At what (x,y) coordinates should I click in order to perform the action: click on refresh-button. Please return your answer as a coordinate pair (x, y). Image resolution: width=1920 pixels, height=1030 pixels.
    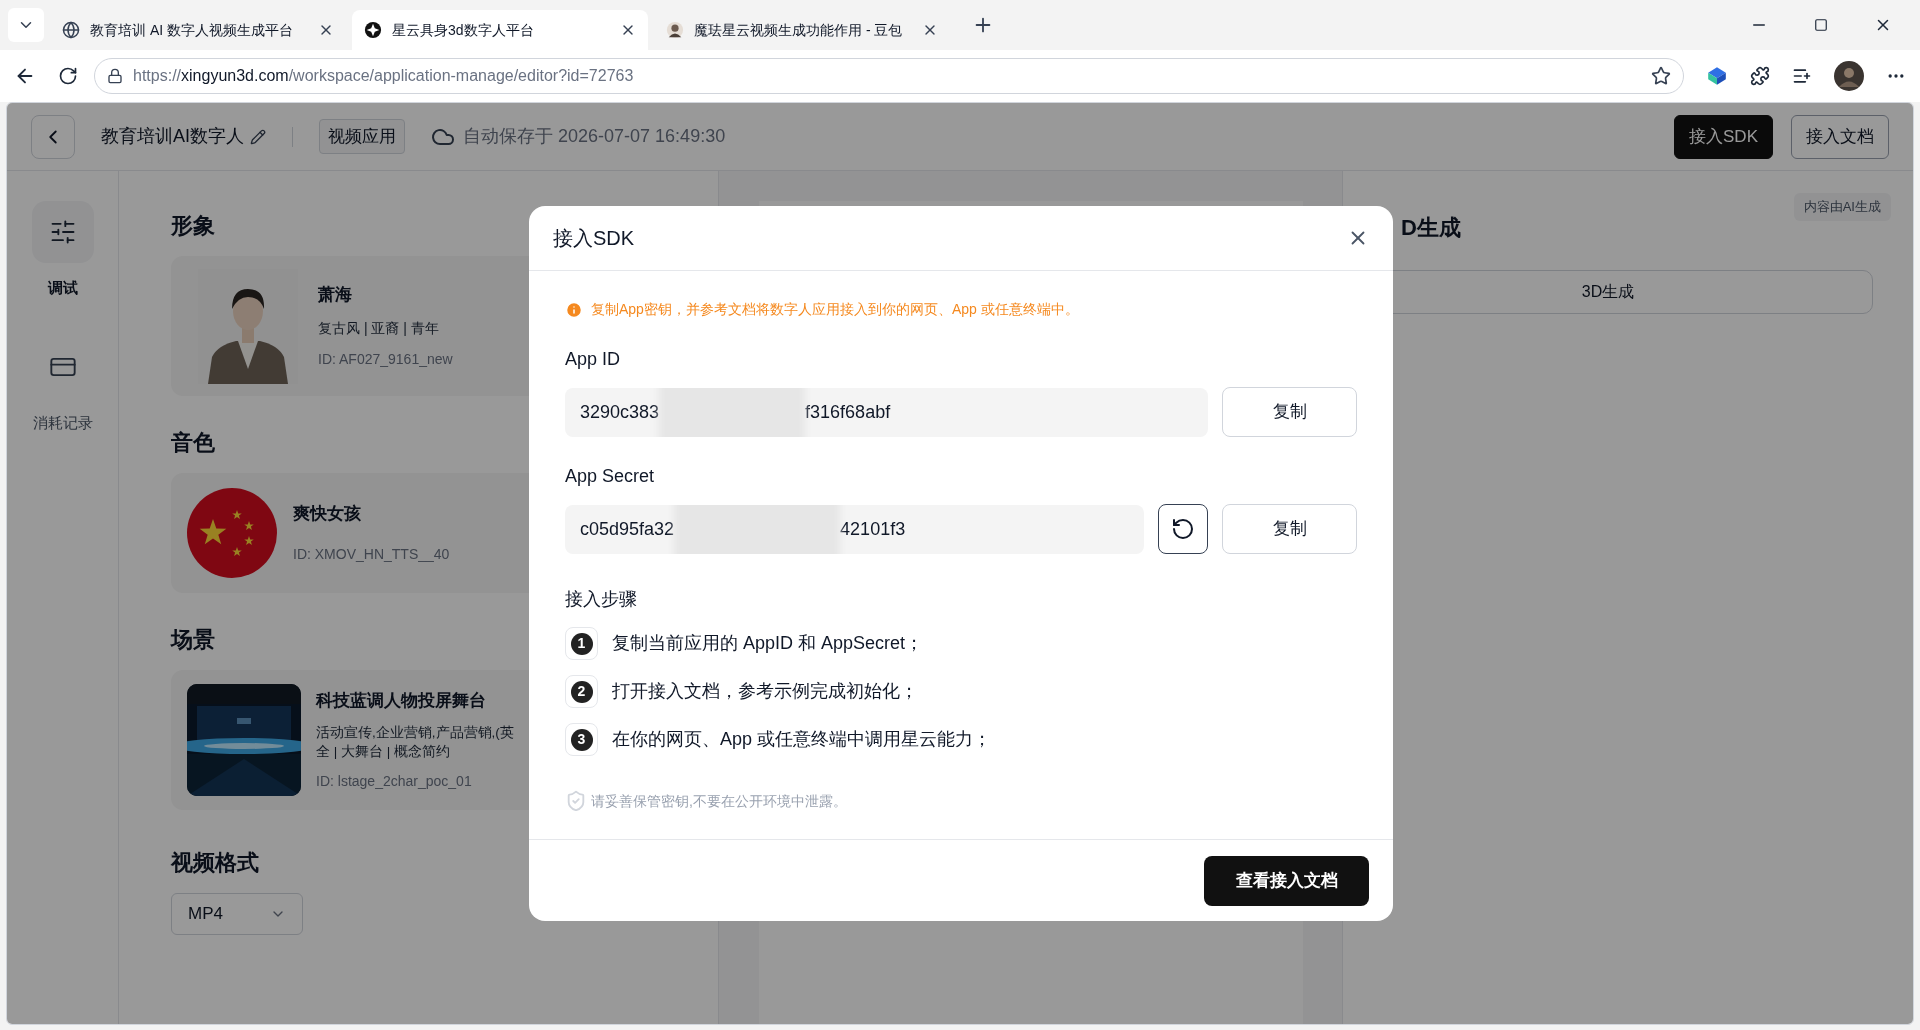
    Looking at the image, I should click on (1183, 529).